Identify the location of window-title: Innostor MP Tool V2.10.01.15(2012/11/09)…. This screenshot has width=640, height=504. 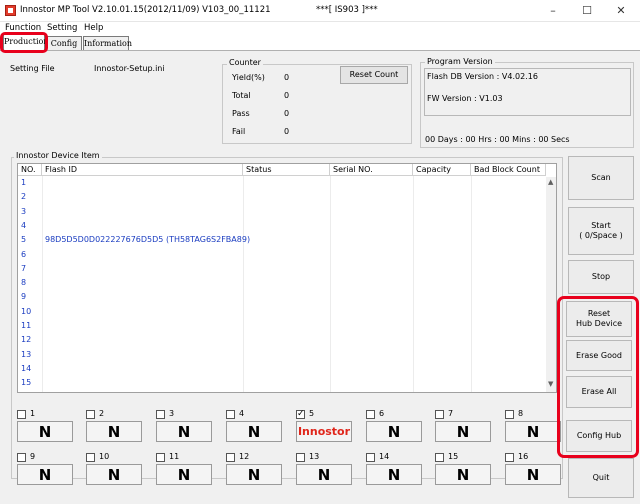
(145, 10).